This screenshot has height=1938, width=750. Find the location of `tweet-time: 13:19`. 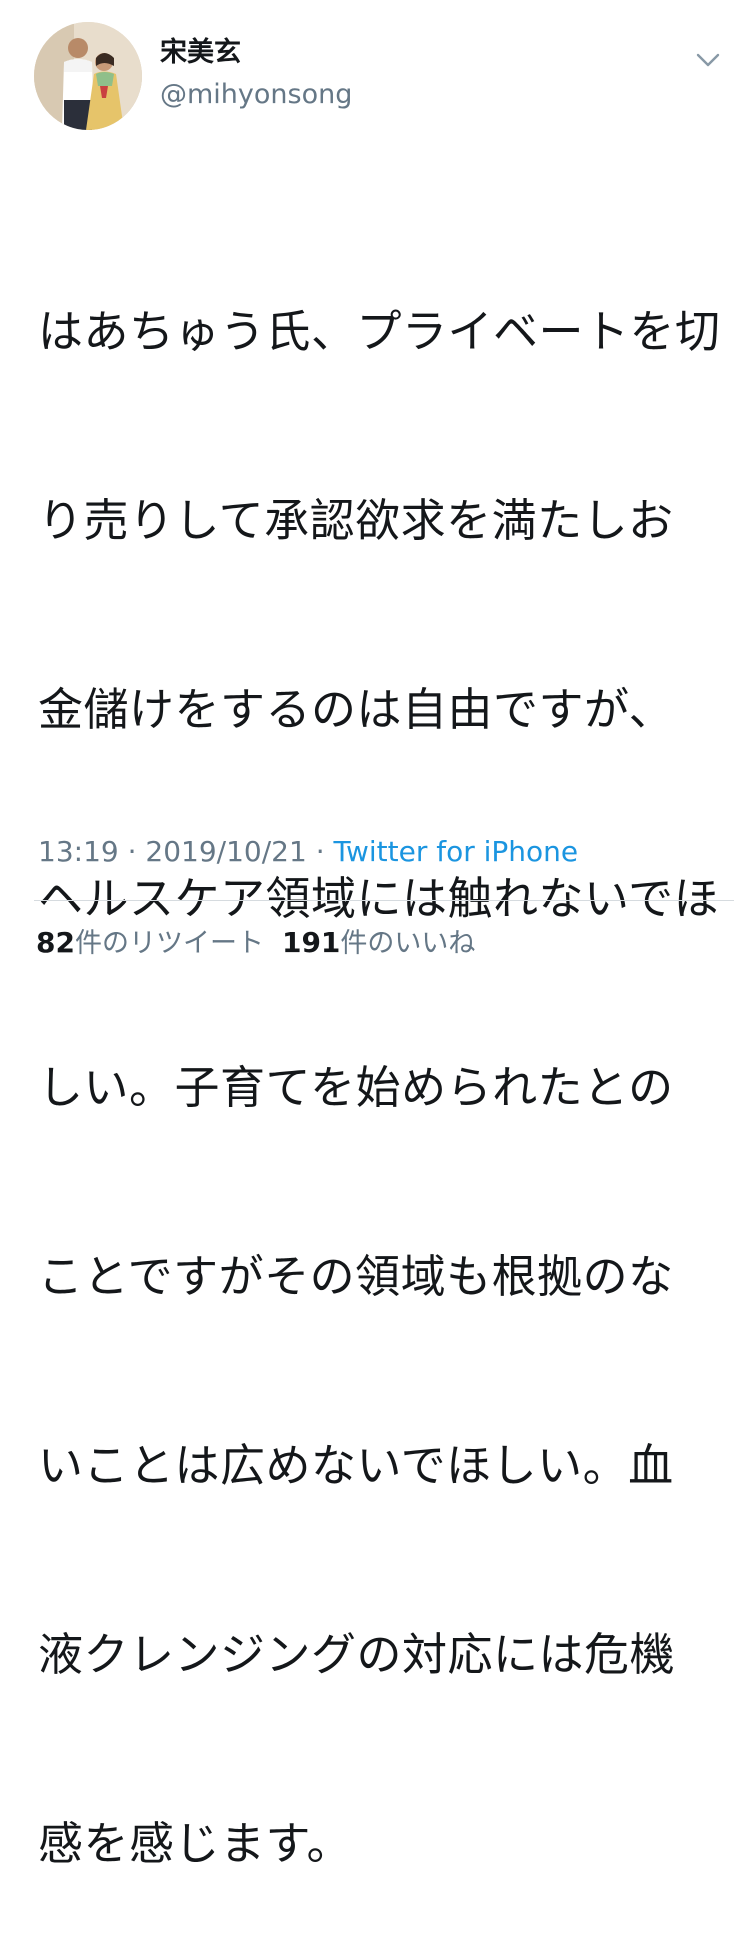

tweet-time: 13:19 is located at coordinates (78, 851).